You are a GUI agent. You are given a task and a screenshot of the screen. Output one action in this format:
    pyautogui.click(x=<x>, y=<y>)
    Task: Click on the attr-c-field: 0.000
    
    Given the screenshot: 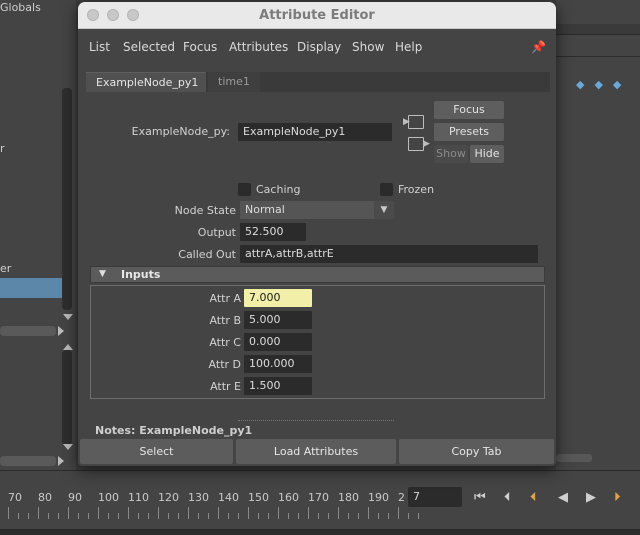 What is the action you would take?
    pyautogui.click(x=278, y=342)
    